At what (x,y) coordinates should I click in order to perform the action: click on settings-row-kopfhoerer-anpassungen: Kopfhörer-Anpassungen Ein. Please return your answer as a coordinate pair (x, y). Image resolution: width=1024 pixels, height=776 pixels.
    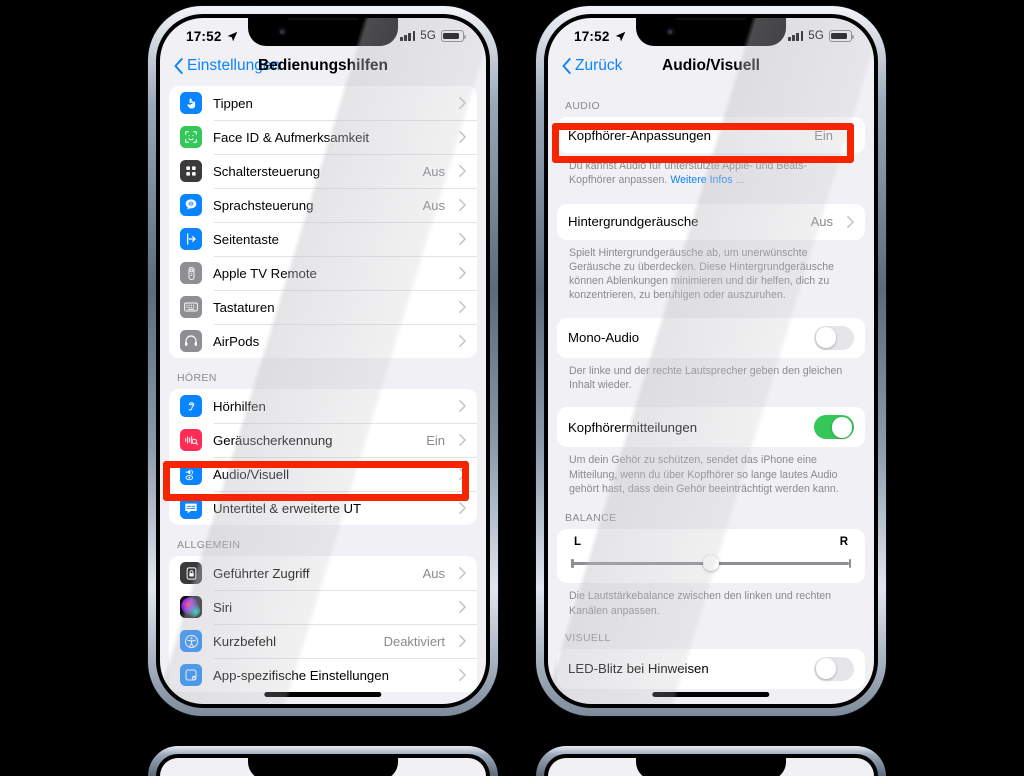
    Looking at the image, I should click on (711, 135).